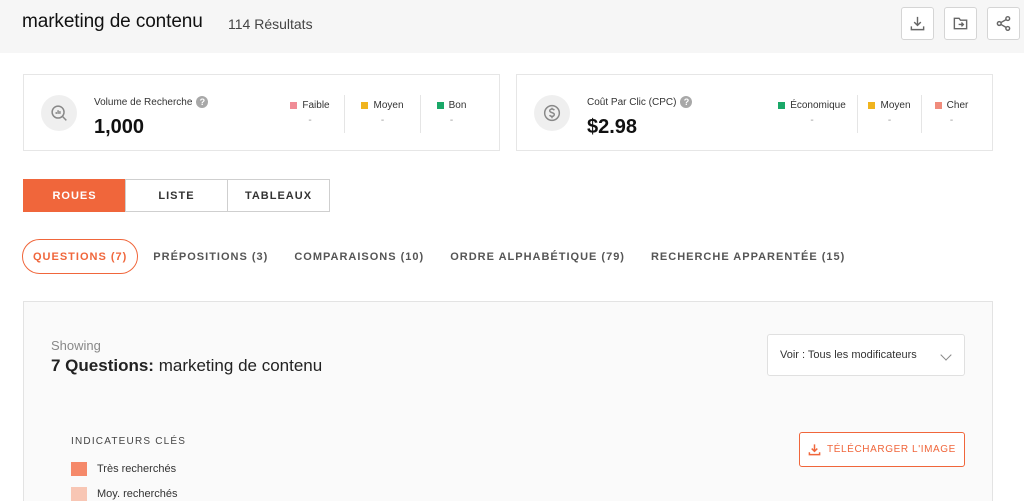 The height and width of the screenshot is (501, 1024). What do you see at coordinates (748, 256) in the screenshot?
I see `tab-recherche-apparentee: RECHERCHE APPARENTÉE (15)` at bounding box center [748, 256].